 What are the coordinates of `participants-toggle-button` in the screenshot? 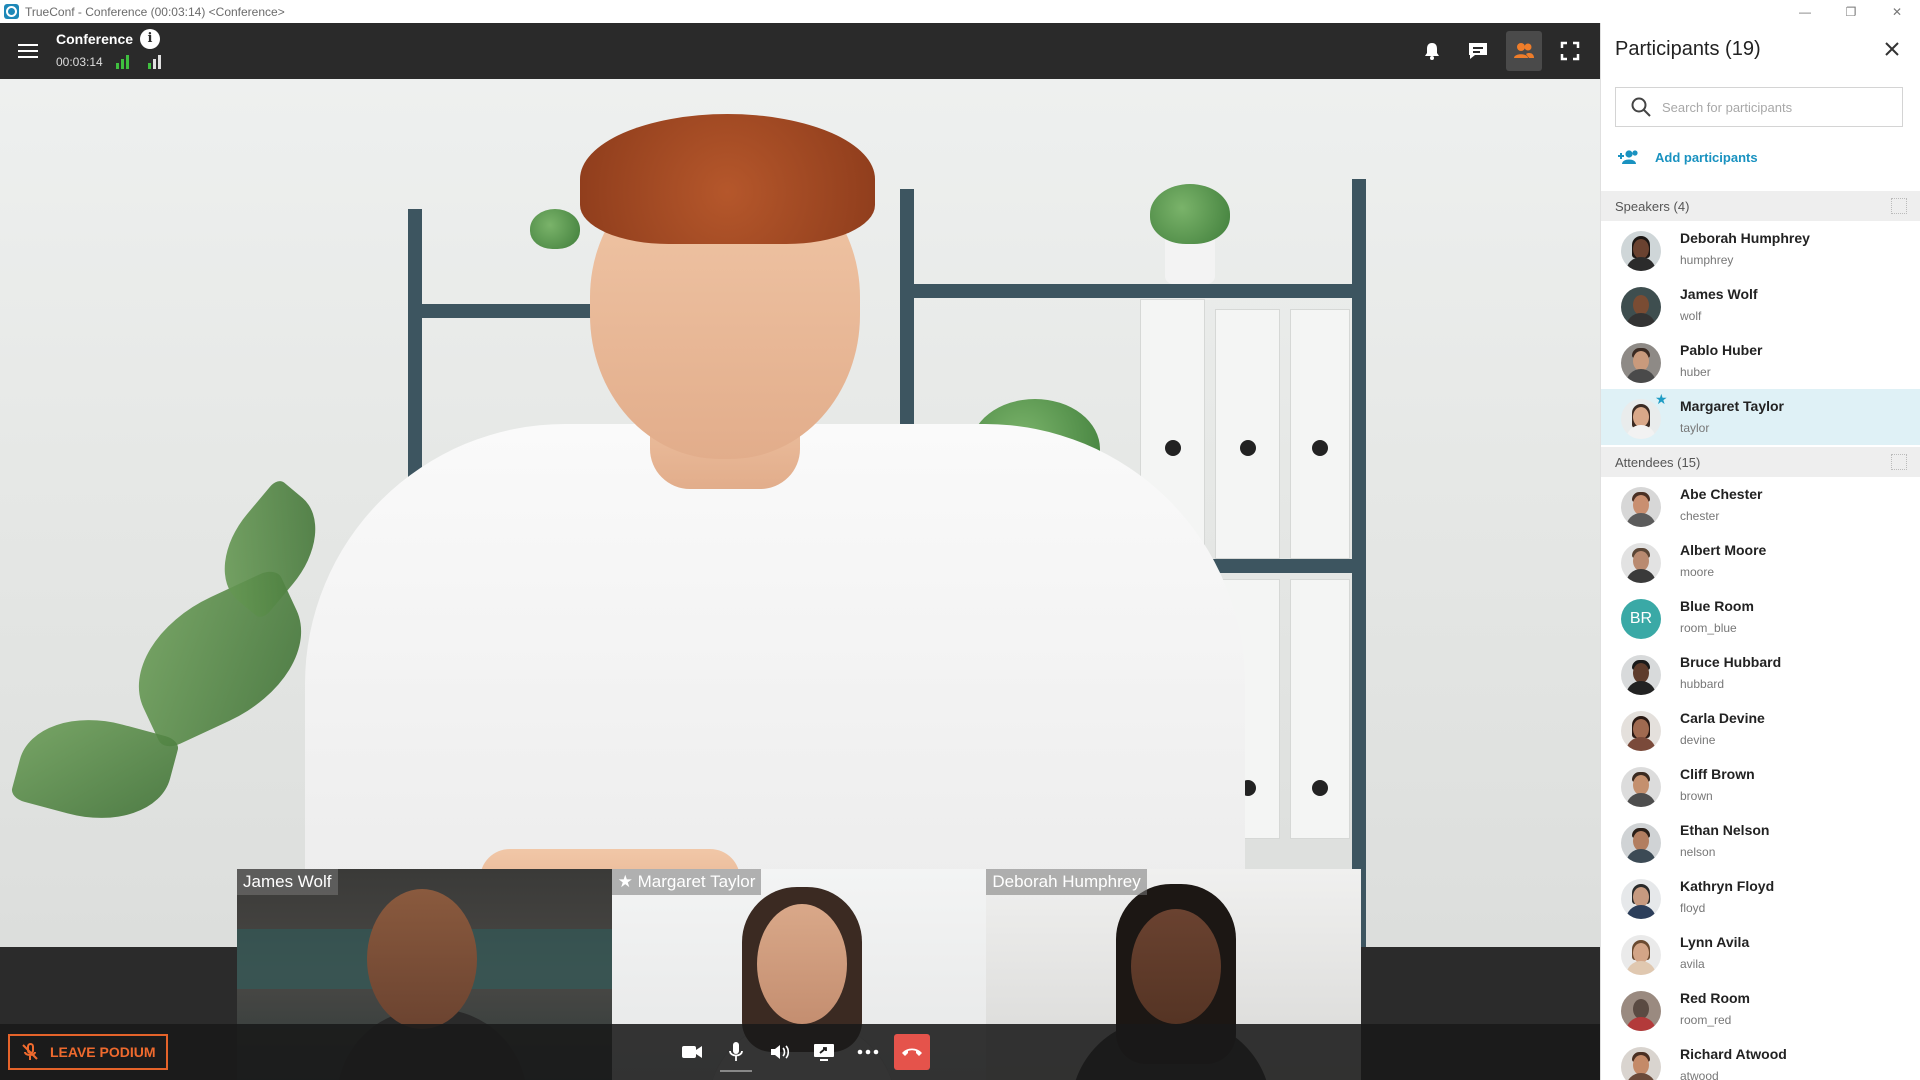 It's located at (1524, 51).